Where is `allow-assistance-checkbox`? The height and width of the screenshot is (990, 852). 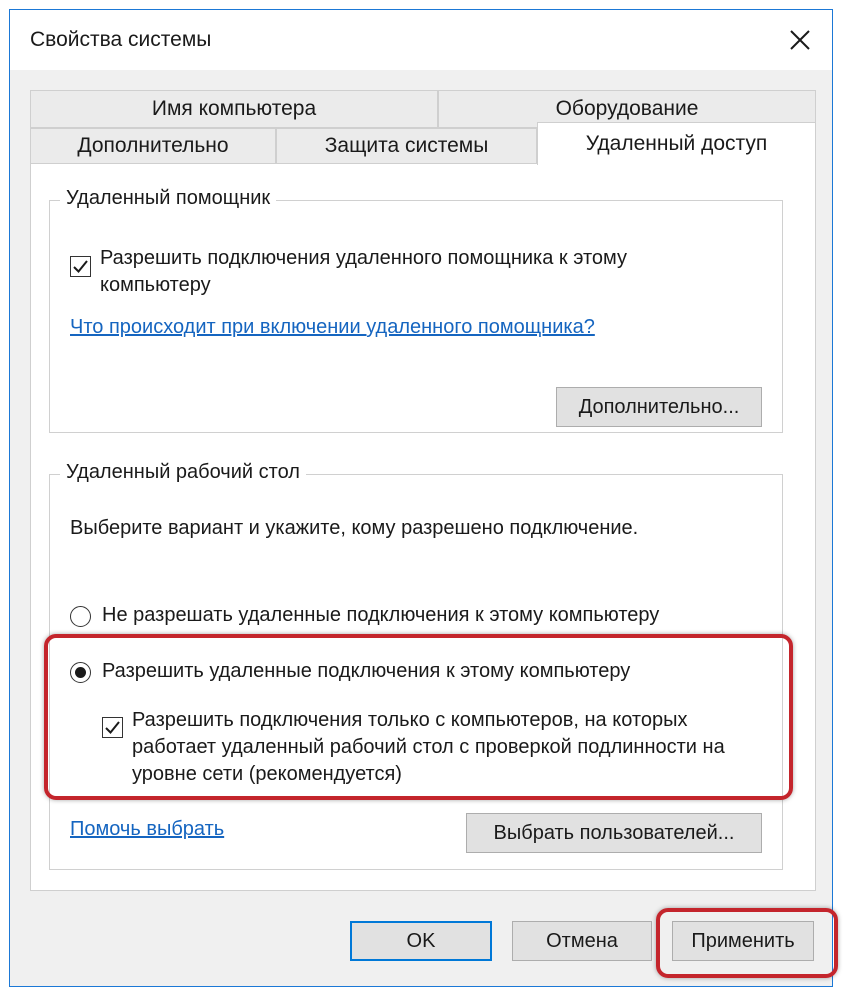
allow-assistance-checkbox is located at coordinates (80, 266).